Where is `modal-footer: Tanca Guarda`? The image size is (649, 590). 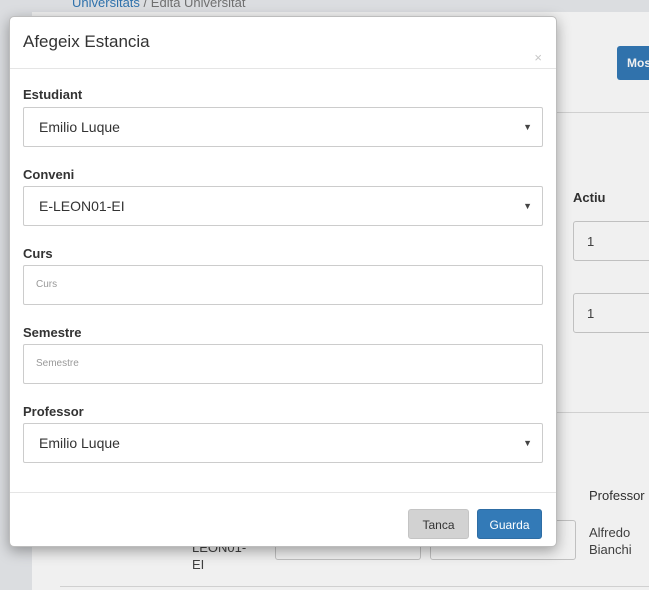
modal-footer: Tanca Guarda is located at coordinates (283, 520).